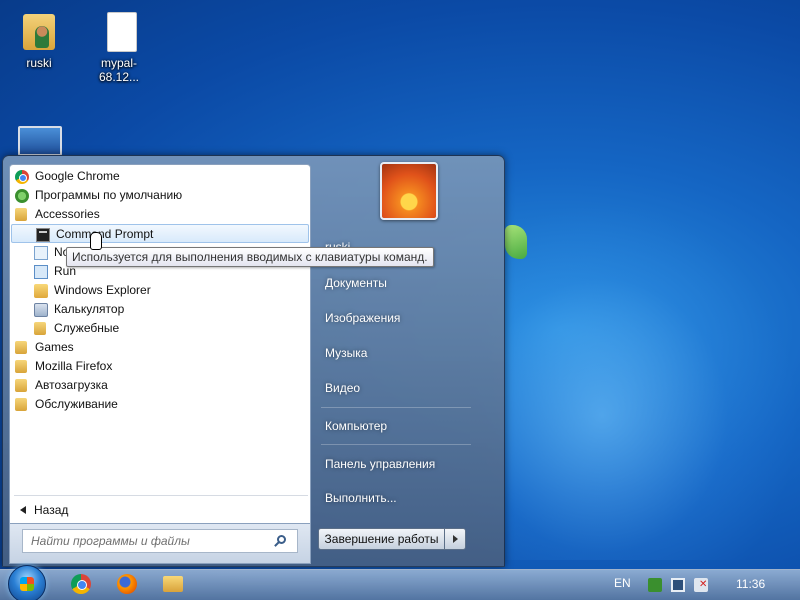 This screenshot has height=600, width=800. Describe the element at coordinates (96, 241) in the screenshot. I see `hand-cursor-icon` at that location.